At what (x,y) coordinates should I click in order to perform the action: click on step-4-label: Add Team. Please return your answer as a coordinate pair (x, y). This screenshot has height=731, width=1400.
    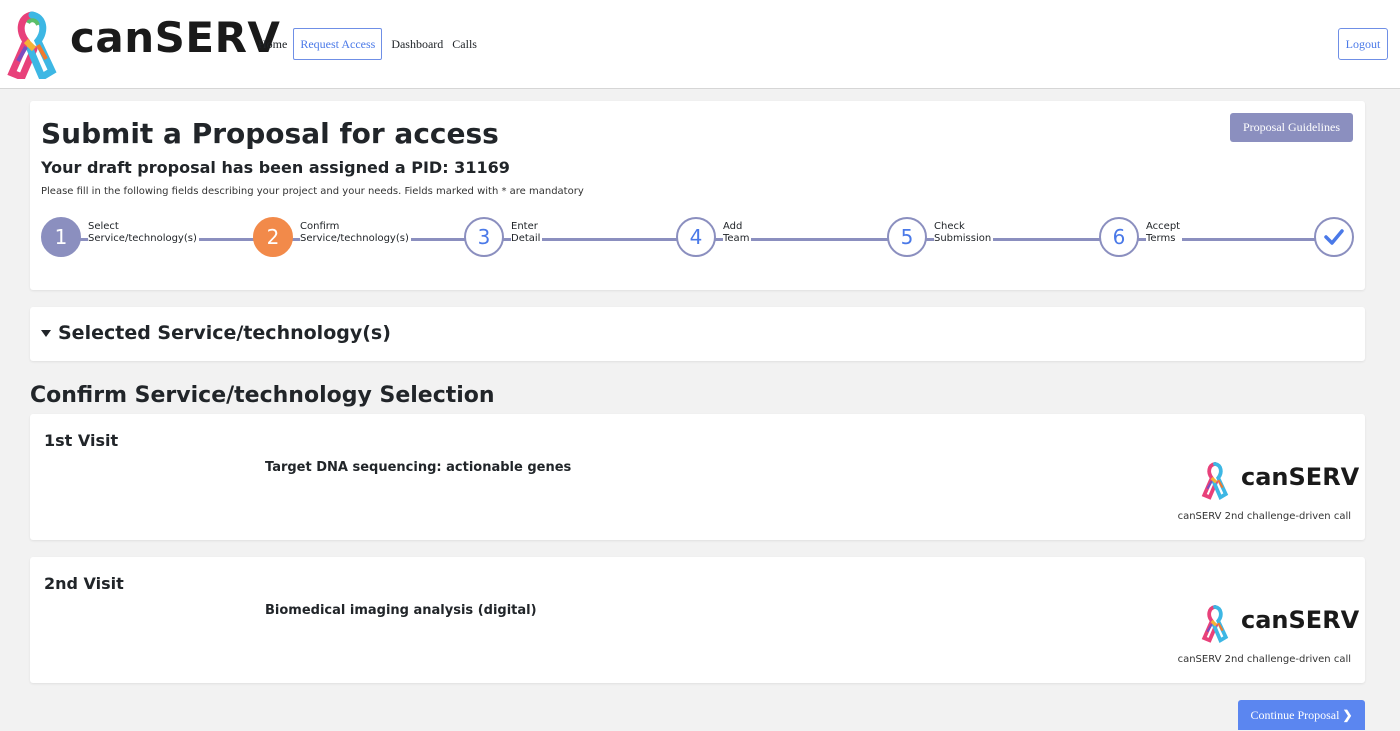
    Looking at the image, I should click on (737, 233).